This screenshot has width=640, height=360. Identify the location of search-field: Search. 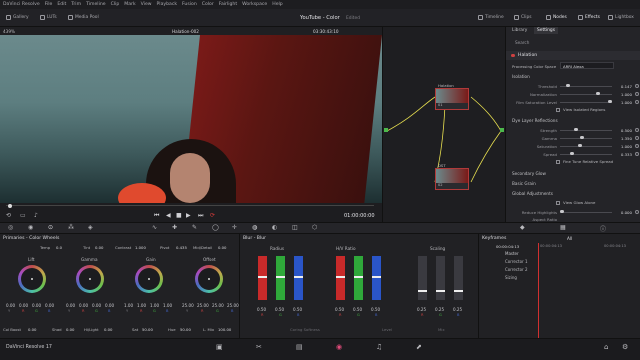
(522, 42).